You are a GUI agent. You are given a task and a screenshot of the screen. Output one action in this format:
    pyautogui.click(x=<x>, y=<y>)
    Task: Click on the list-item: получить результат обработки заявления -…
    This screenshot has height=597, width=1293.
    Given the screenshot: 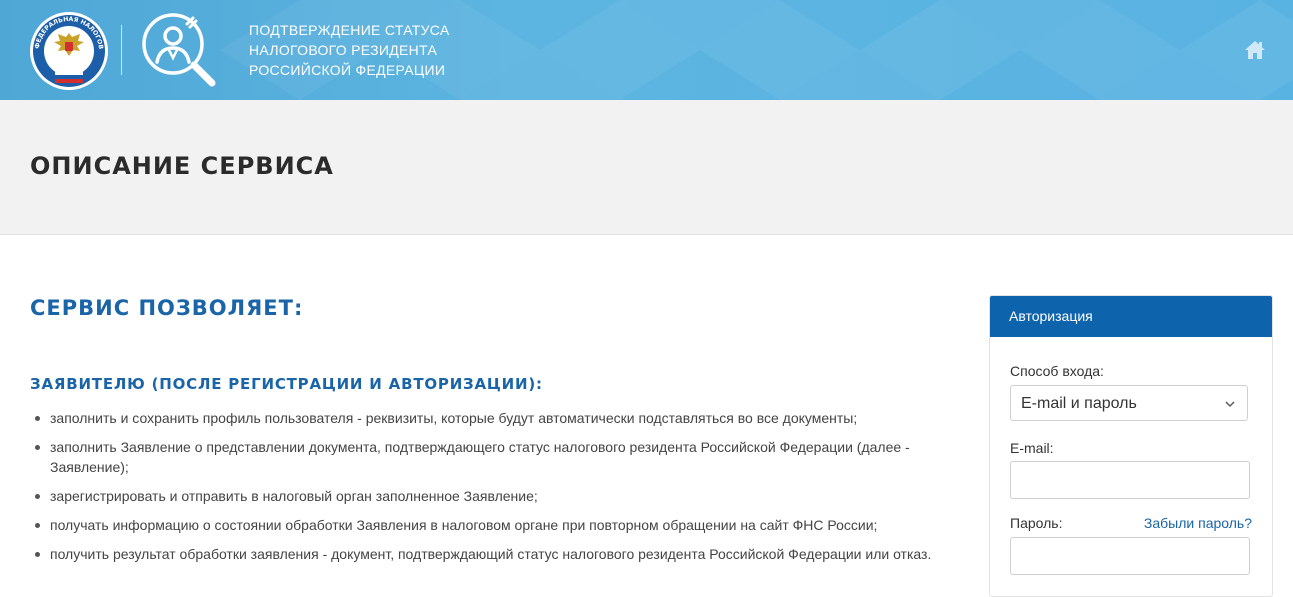 What is the action you would take?
    pyautogui.click(x=490, y=554)
    